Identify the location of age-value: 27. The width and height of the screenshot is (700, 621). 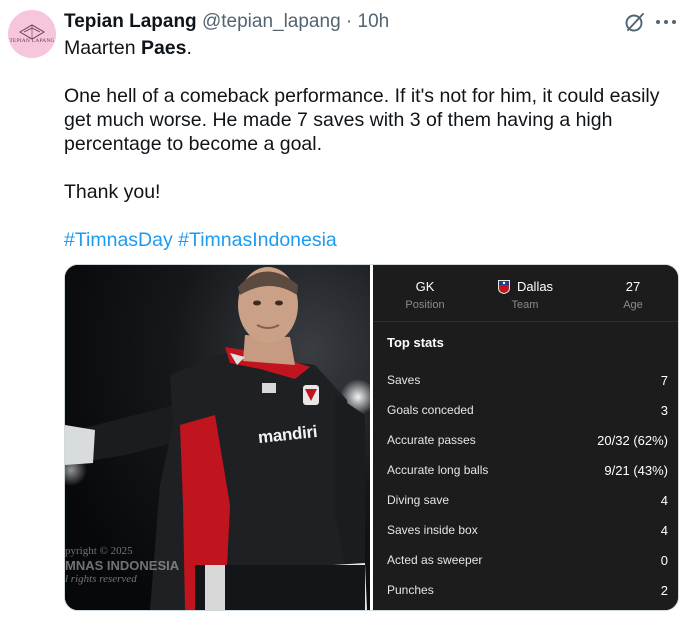
(633, 286).